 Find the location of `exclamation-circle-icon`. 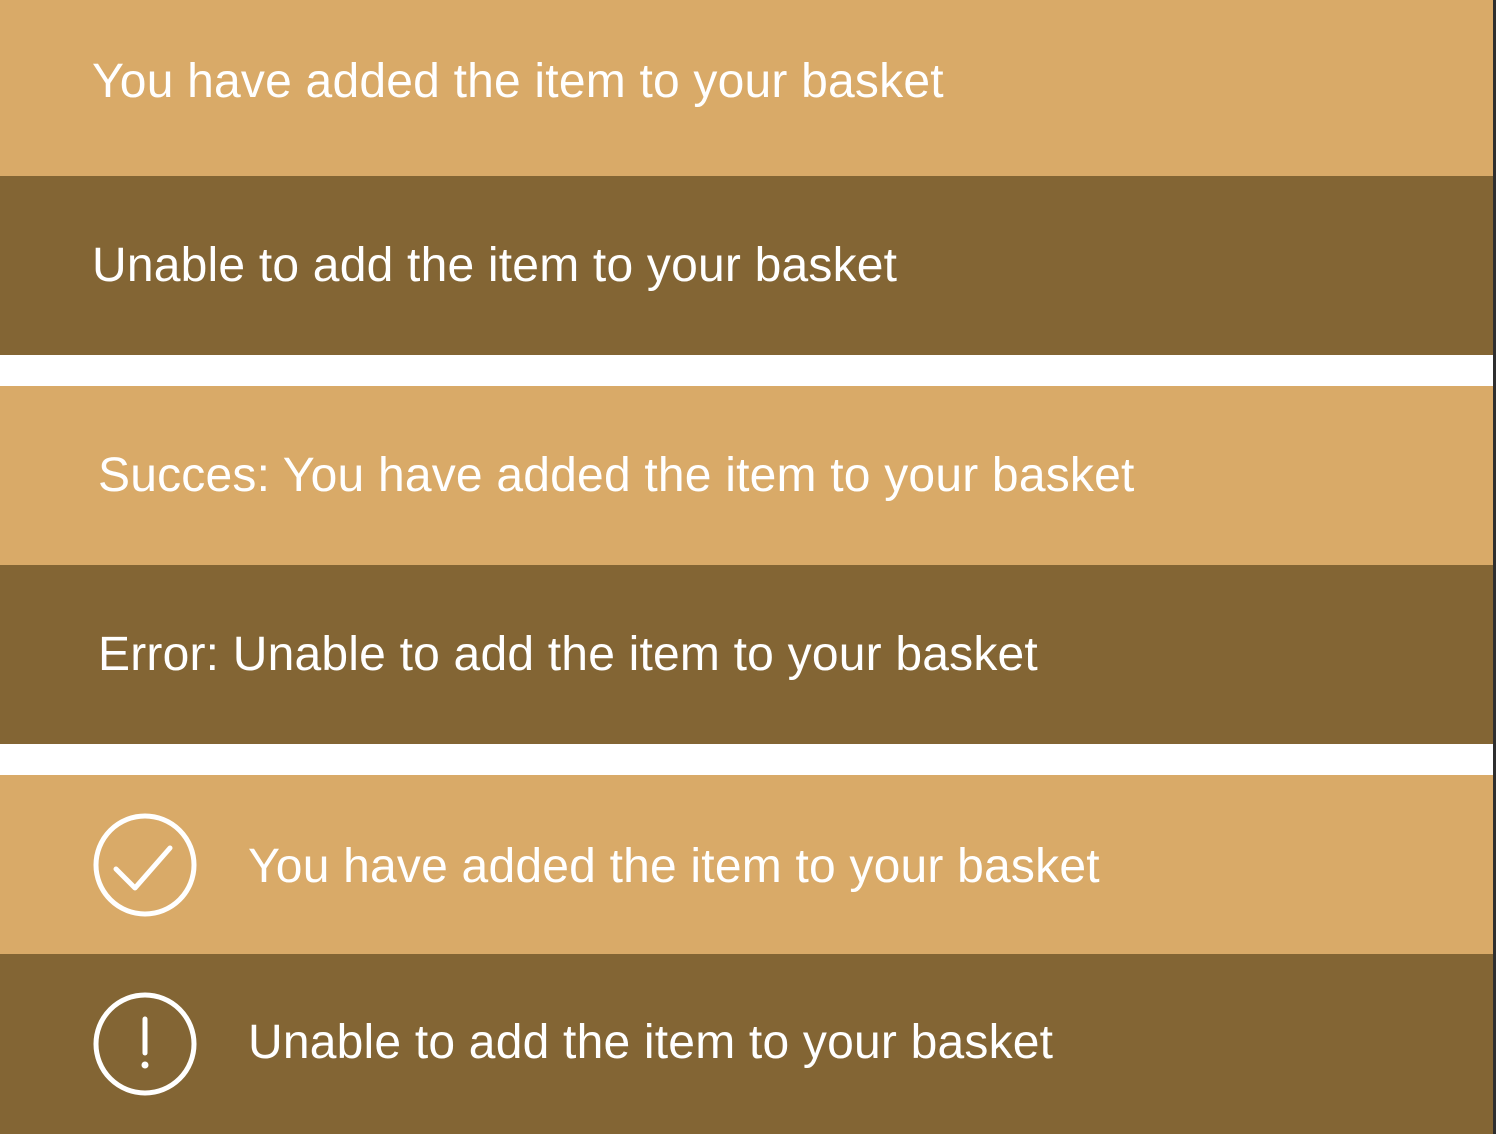

exclamation-circle-icon is located at coordinates (145, 1044).